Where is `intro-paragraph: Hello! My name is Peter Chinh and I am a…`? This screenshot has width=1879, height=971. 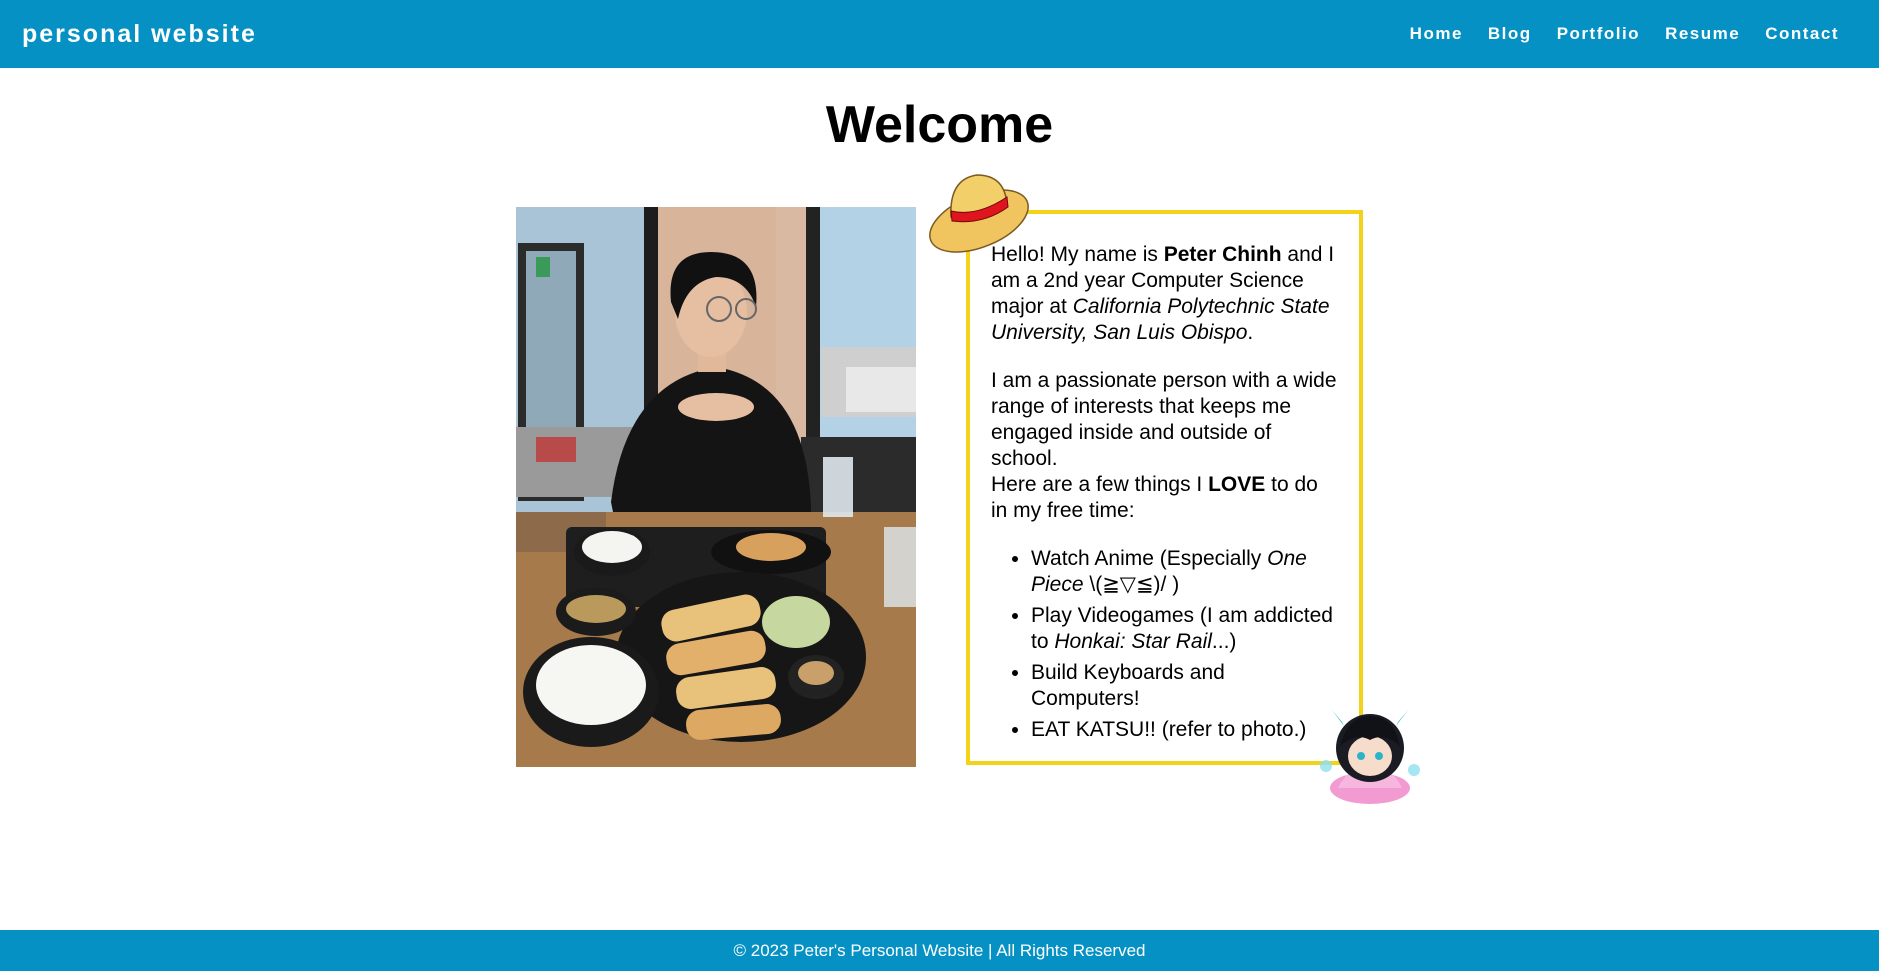
intro-paragraph: Hello! My name is Peter Chinh and I am a… is located at coordinates (1163, 293).